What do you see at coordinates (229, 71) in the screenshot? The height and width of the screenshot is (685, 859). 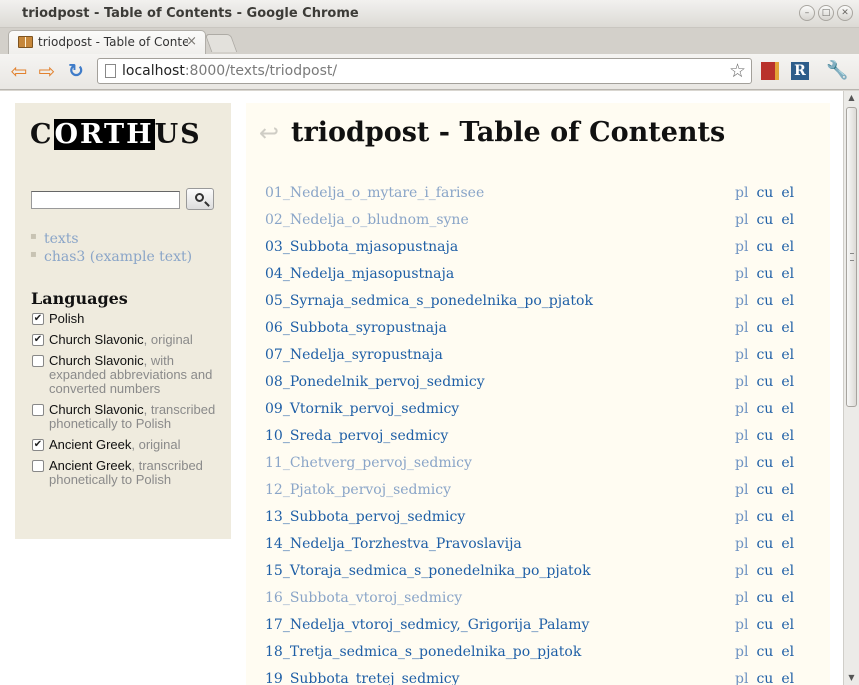 I see `url-text: localhost:8000/texts/triodpost/` at bounding box center [229, 71].